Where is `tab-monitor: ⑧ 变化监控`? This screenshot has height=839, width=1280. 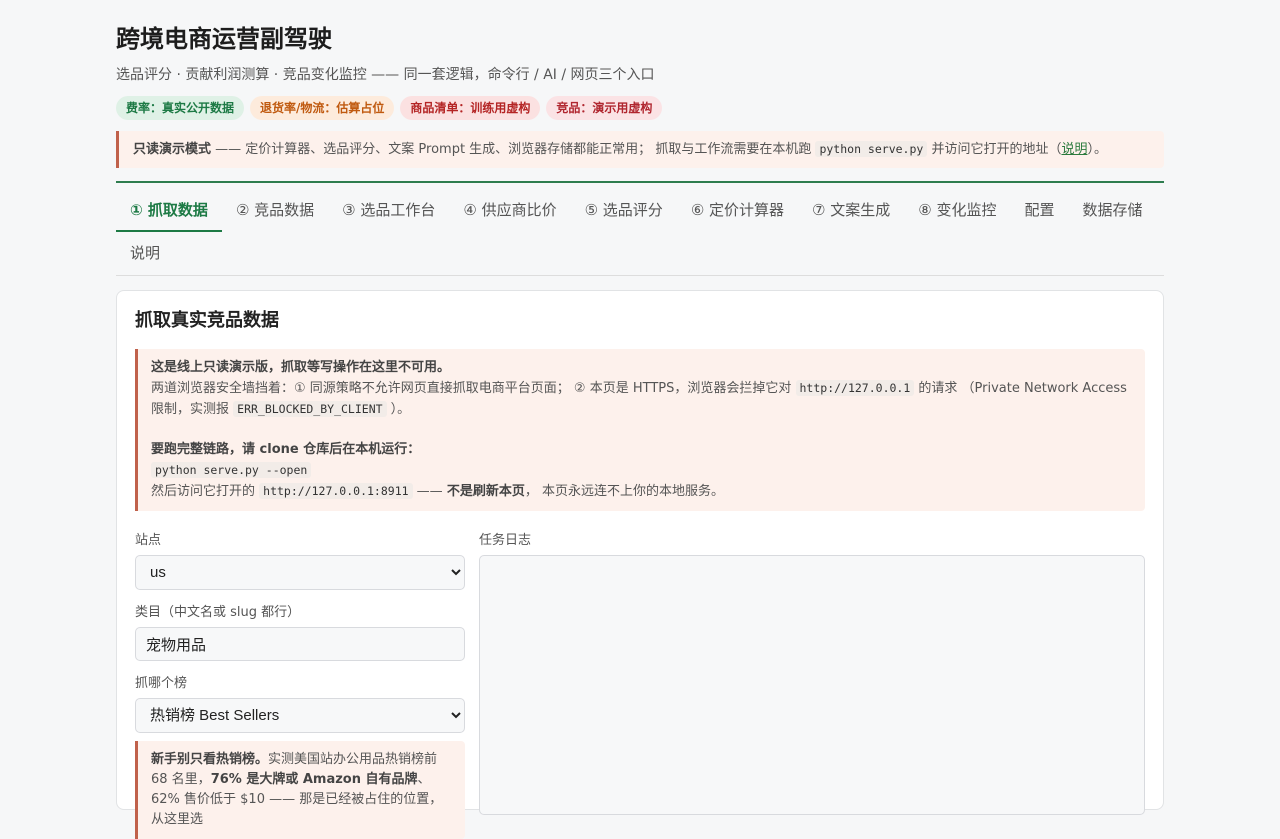
tab-monitor: ⑧ 变化监控 is located at coordinates (957, 210).